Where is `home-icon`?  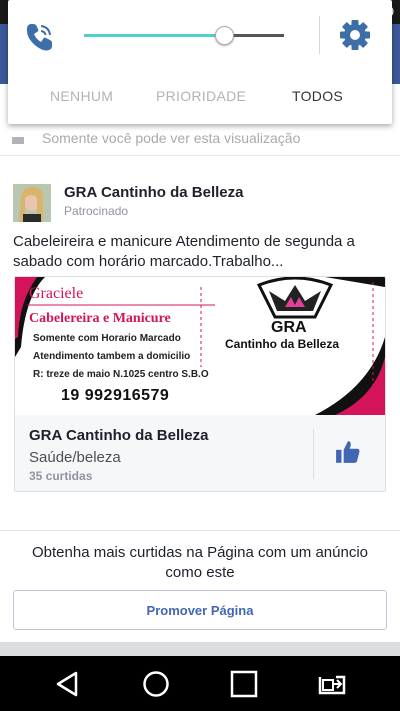
home-icon is located at coordinates (156, 684).